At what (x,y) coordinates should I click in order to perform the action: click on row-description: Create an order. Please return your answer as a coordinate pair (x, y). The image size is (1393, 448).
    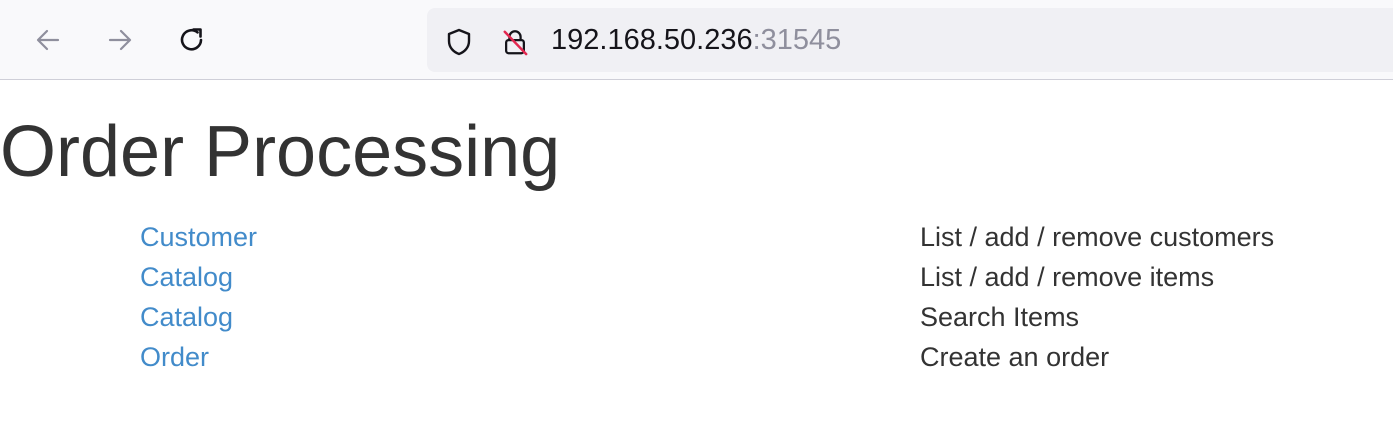
    Looking at the image, I should click on (1015, 357).